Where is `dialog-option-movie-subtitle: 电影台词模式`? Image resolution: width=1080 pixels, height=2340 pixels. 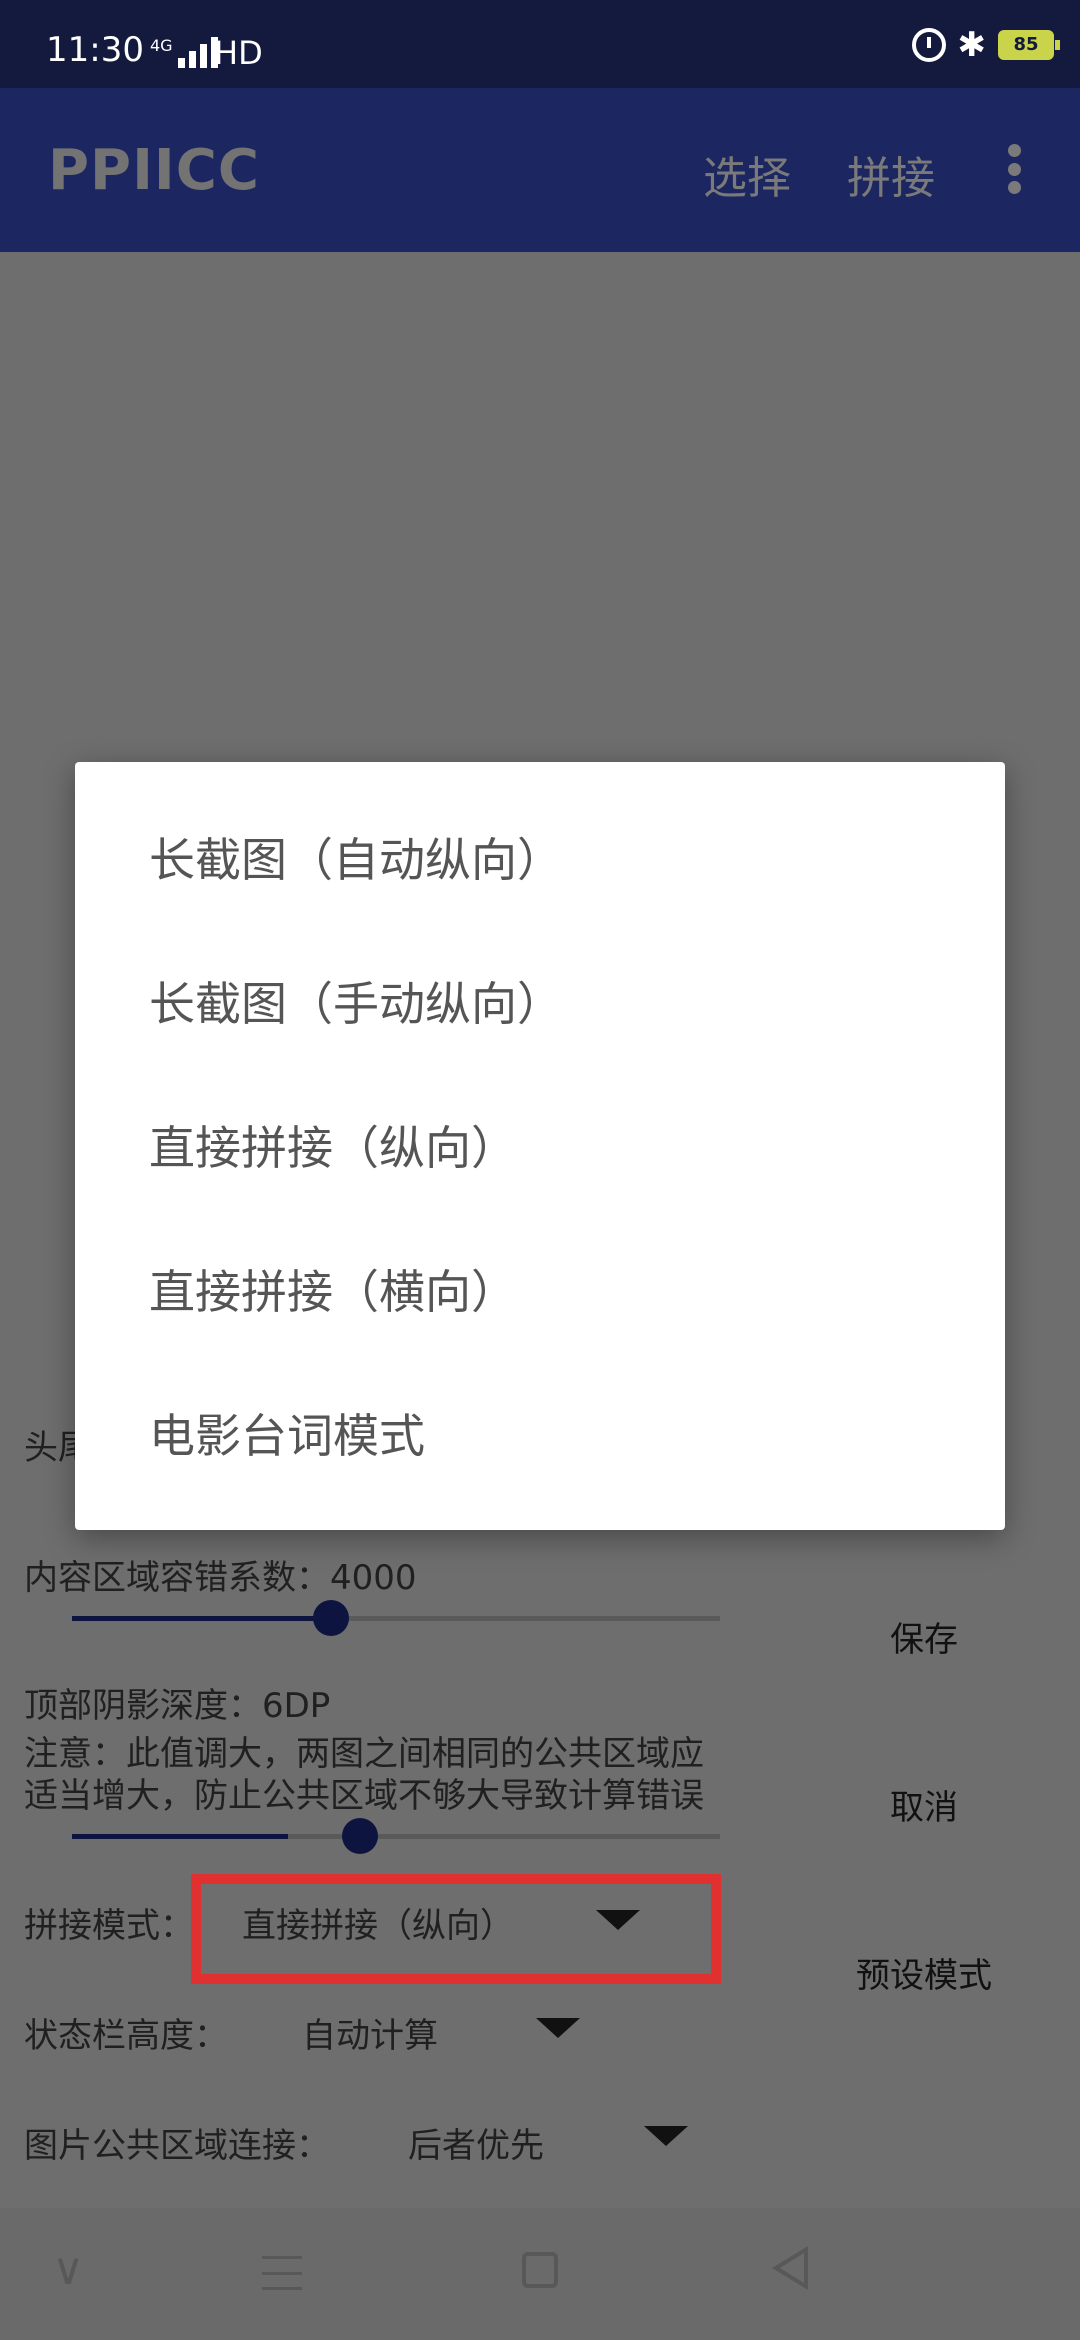
dialog-option-movie-subtitle: 电影台词模式 is located at coordinates (287, 1433).